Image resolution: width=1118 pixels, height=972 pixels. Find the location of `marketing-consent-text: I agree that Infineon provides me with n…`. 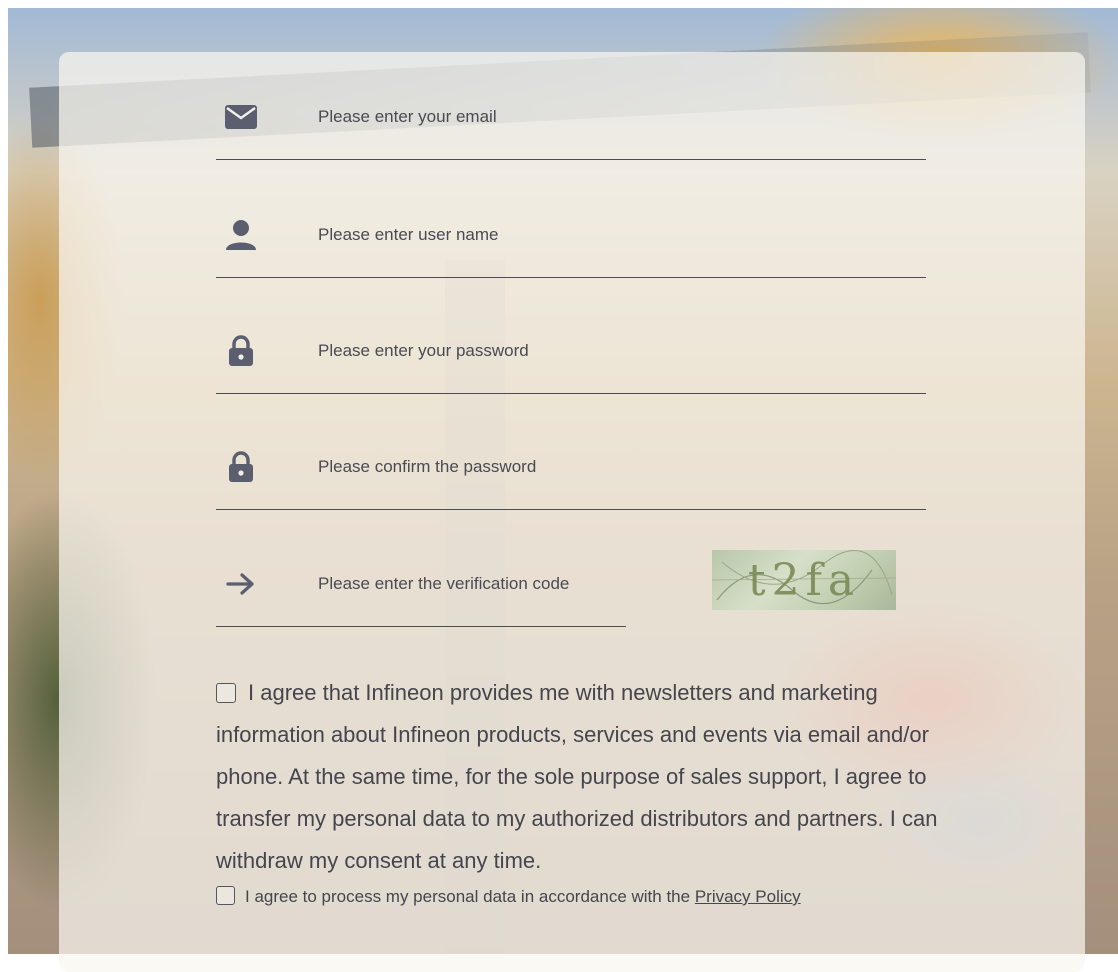

marketing-consent-text: I agree that Infineon provides me with n… is located at coordinates (577, 776).